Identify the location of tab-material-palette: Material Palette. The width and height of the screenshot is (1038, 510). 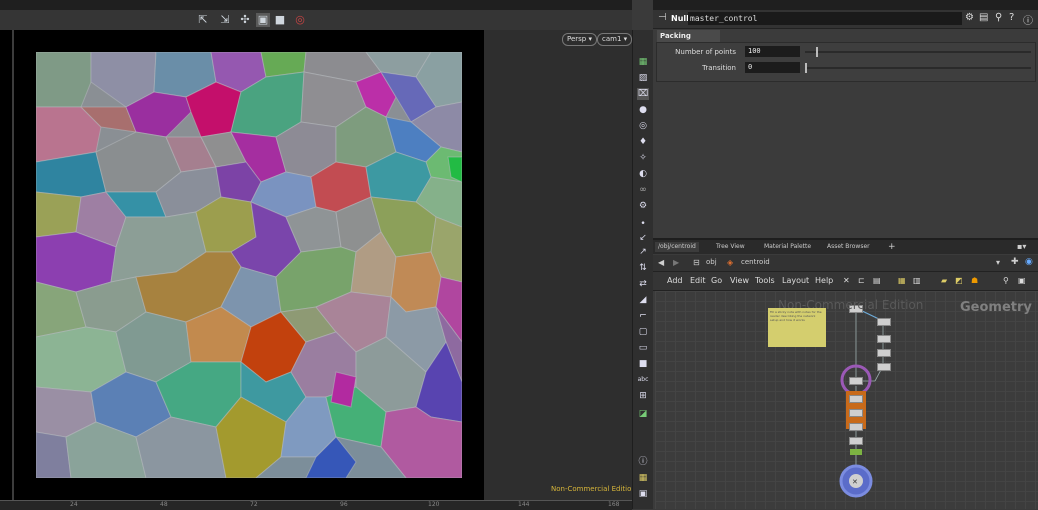
(787, 247).